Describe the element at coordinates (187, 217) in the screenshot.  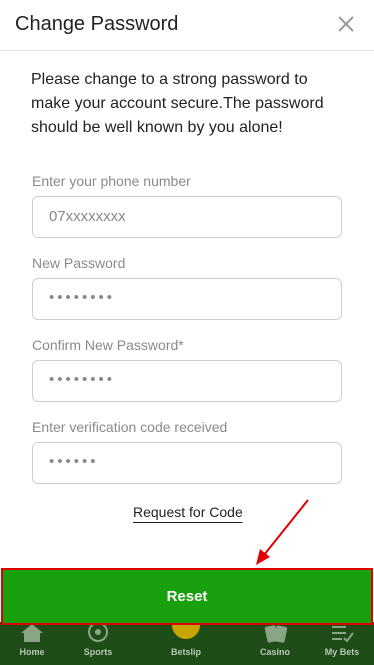
I see `phone-input: 07xxxxxxxx` at that location.